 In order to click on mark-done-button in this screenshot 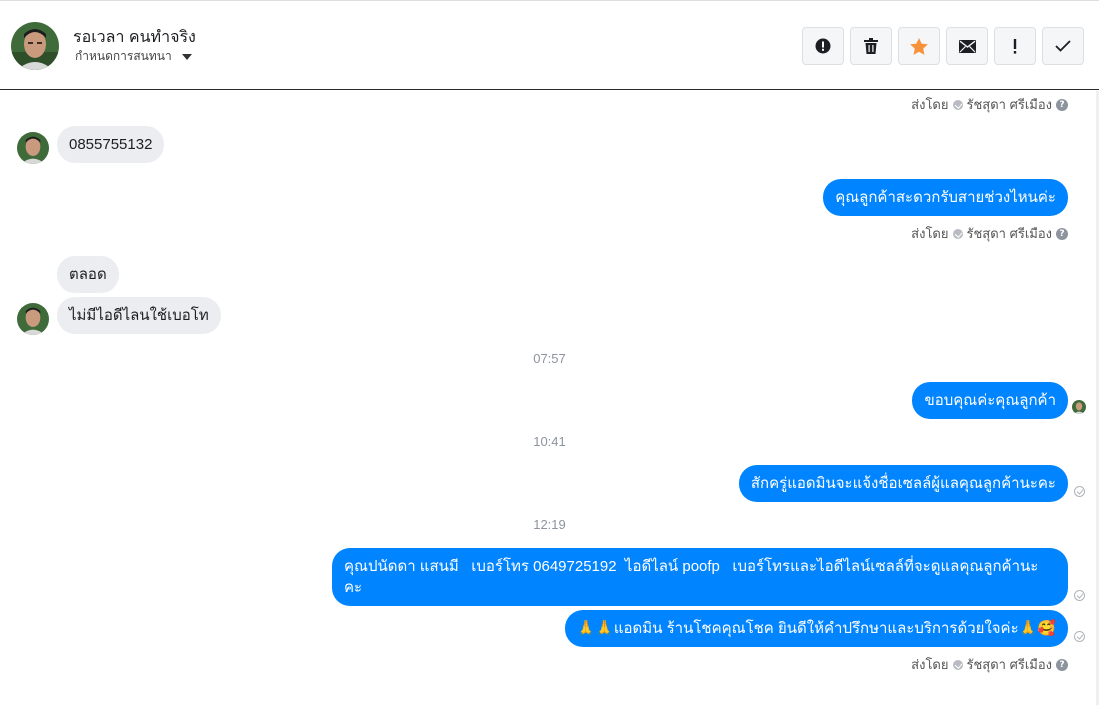, I will do `click(1063, 46)`.